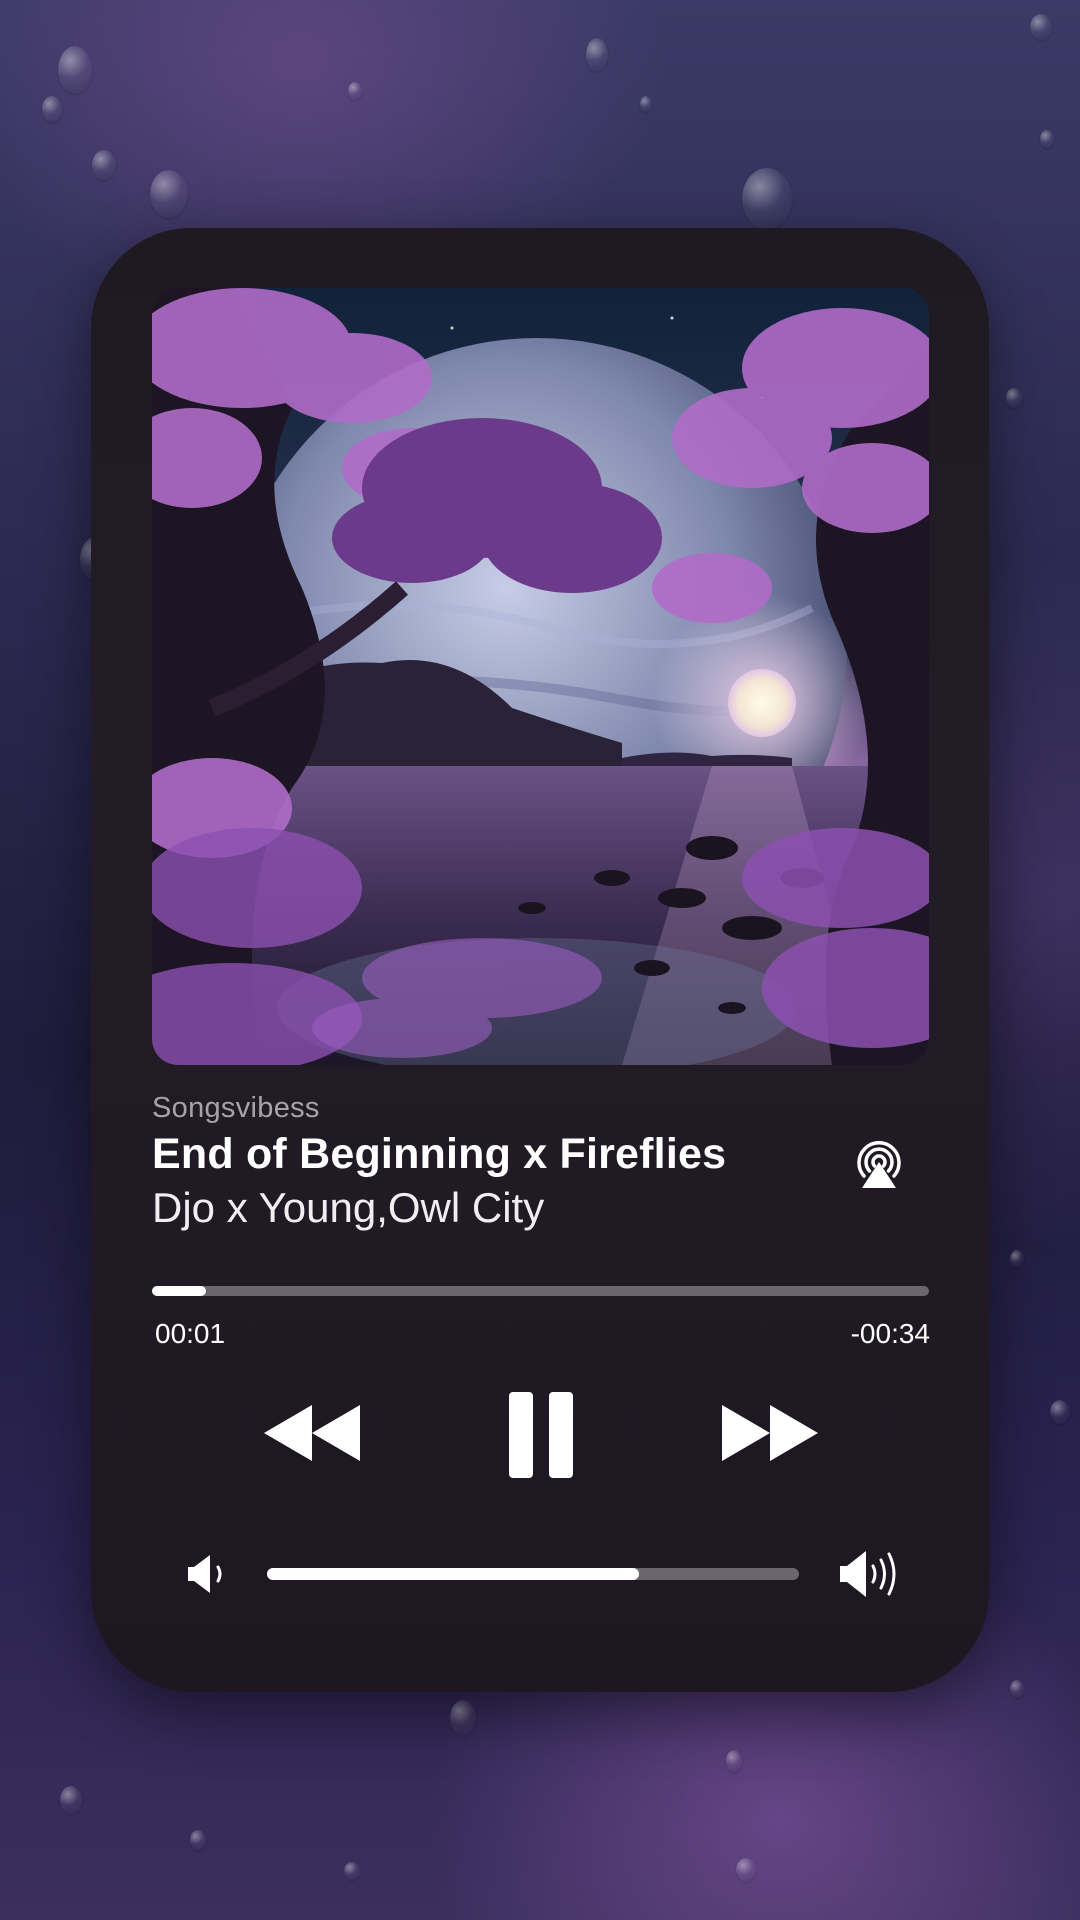 The width and height of the screenshot is (1080, 1920). I want to click on pause-icon, so click(541, 1435).